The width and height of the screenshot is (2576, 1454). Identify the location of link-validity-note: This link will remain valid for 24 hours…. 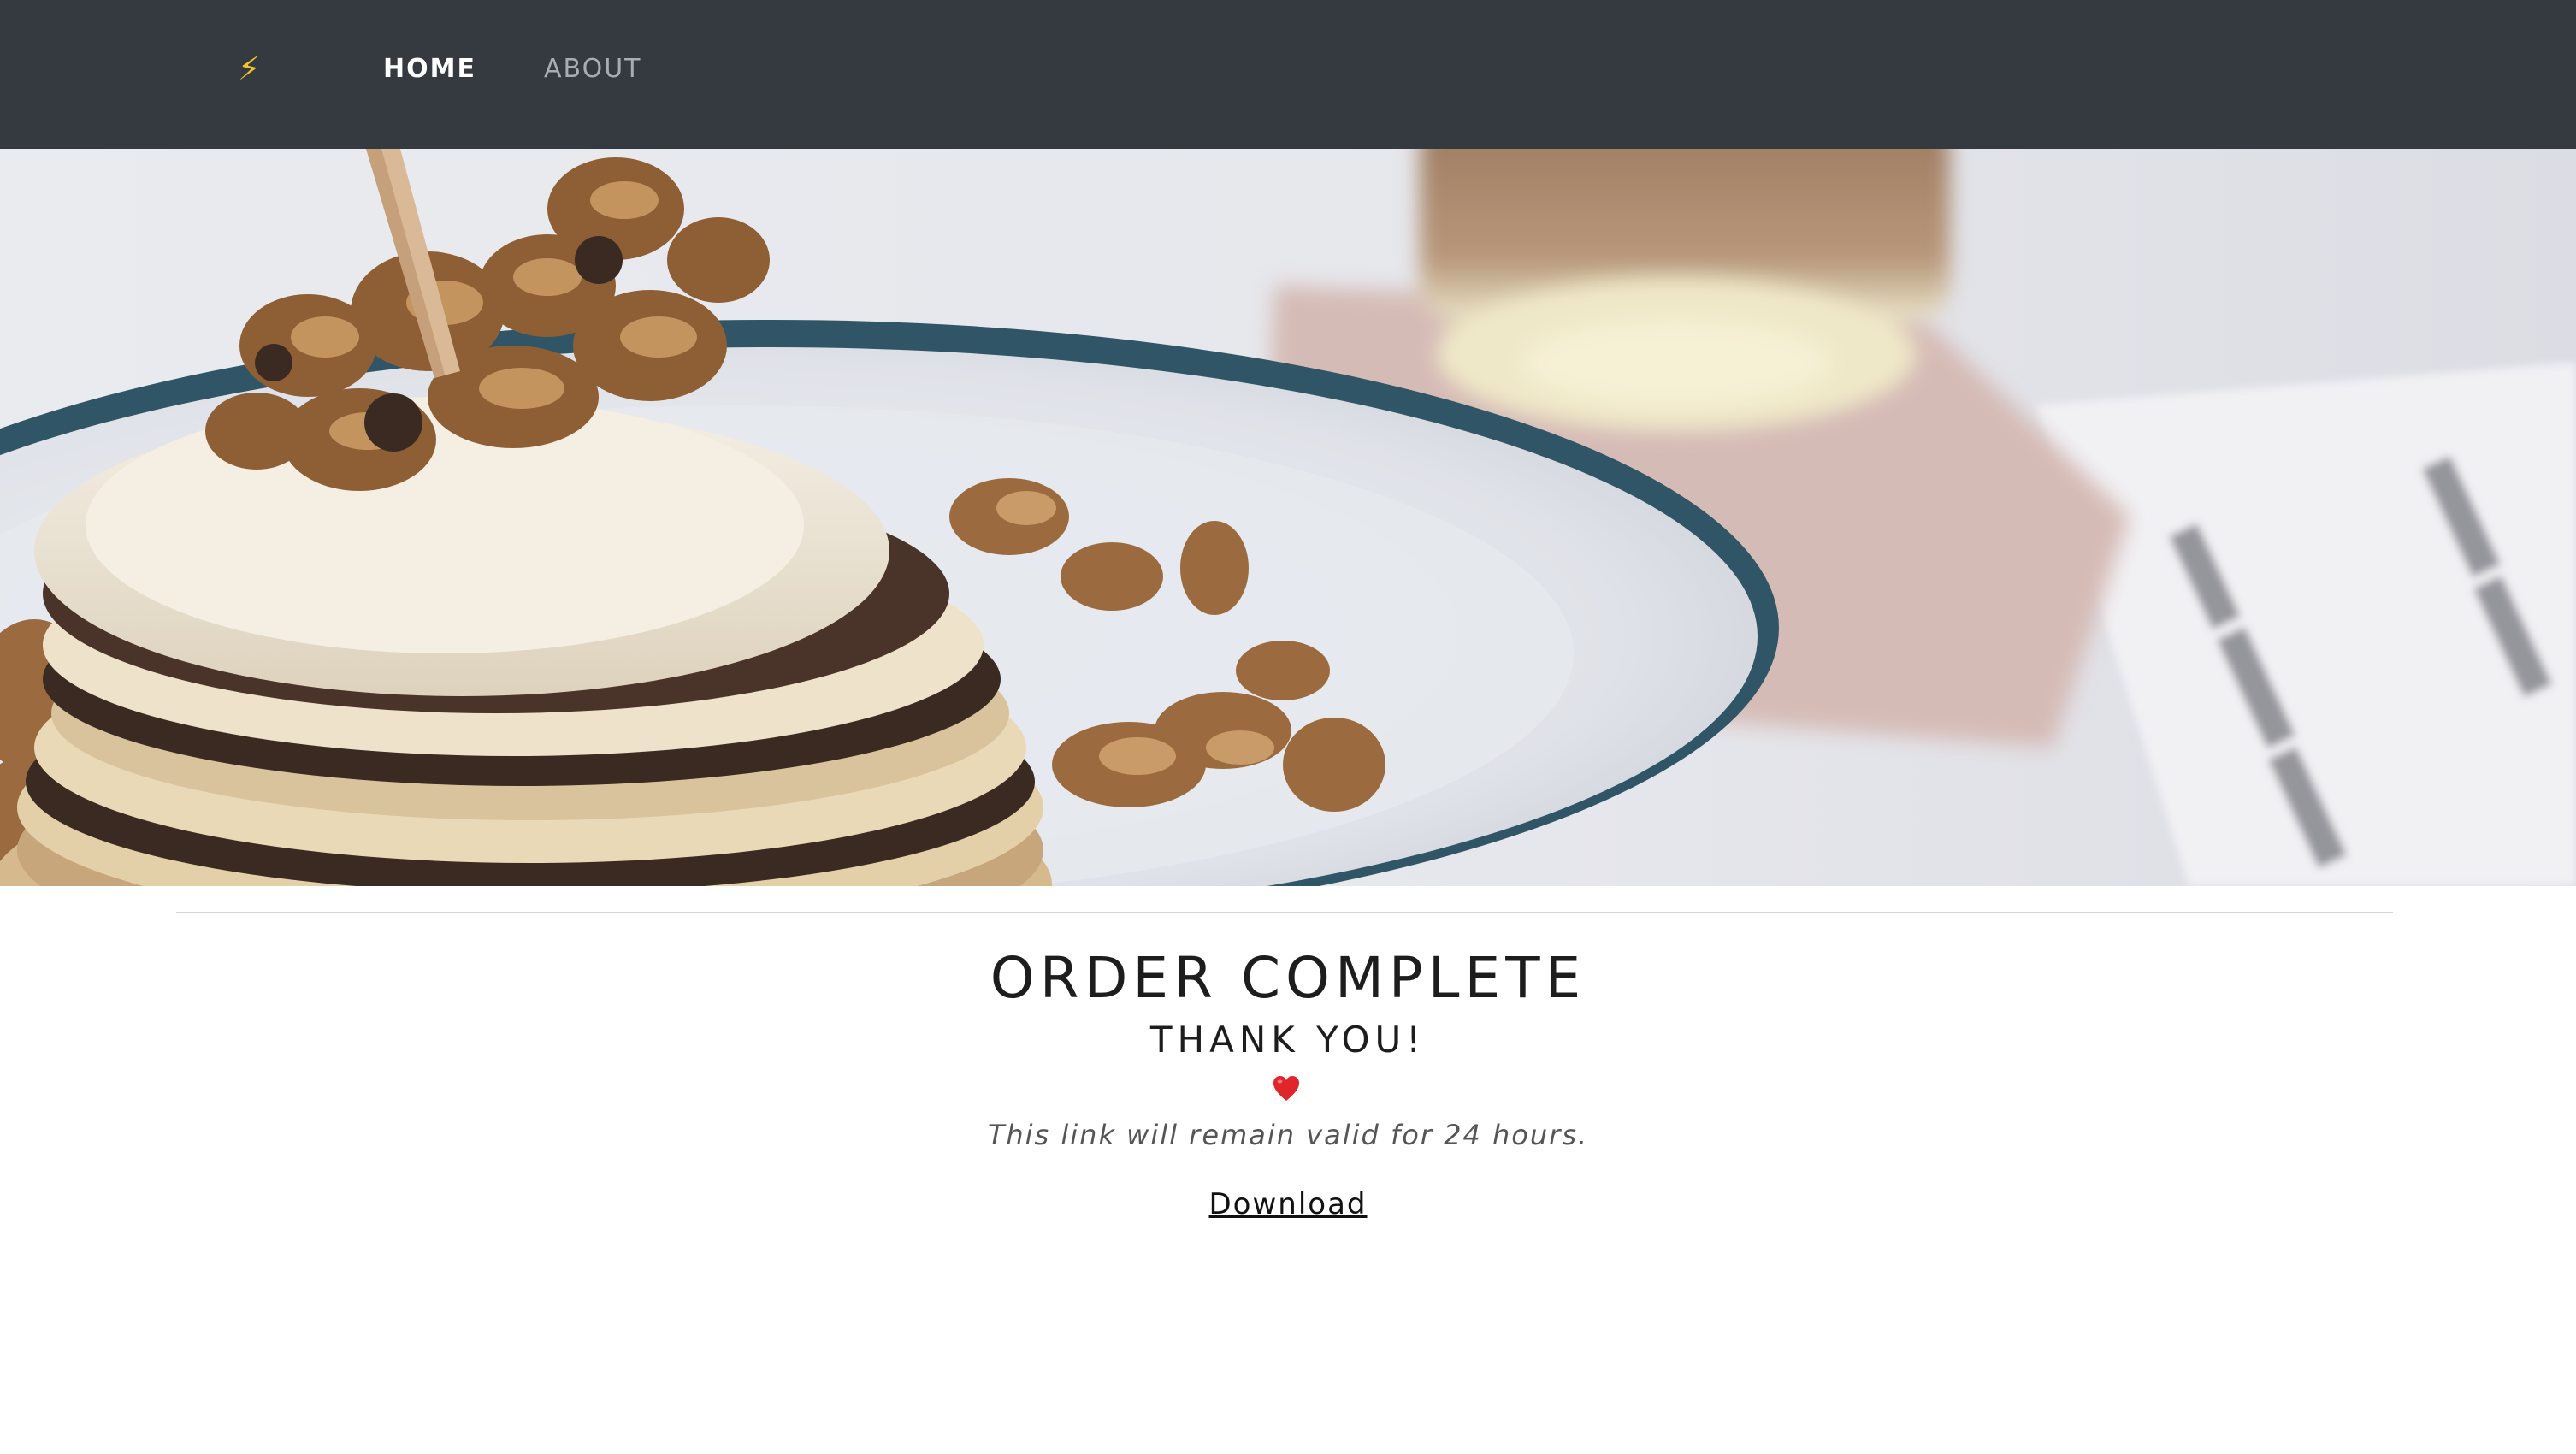
(1288, 1135).